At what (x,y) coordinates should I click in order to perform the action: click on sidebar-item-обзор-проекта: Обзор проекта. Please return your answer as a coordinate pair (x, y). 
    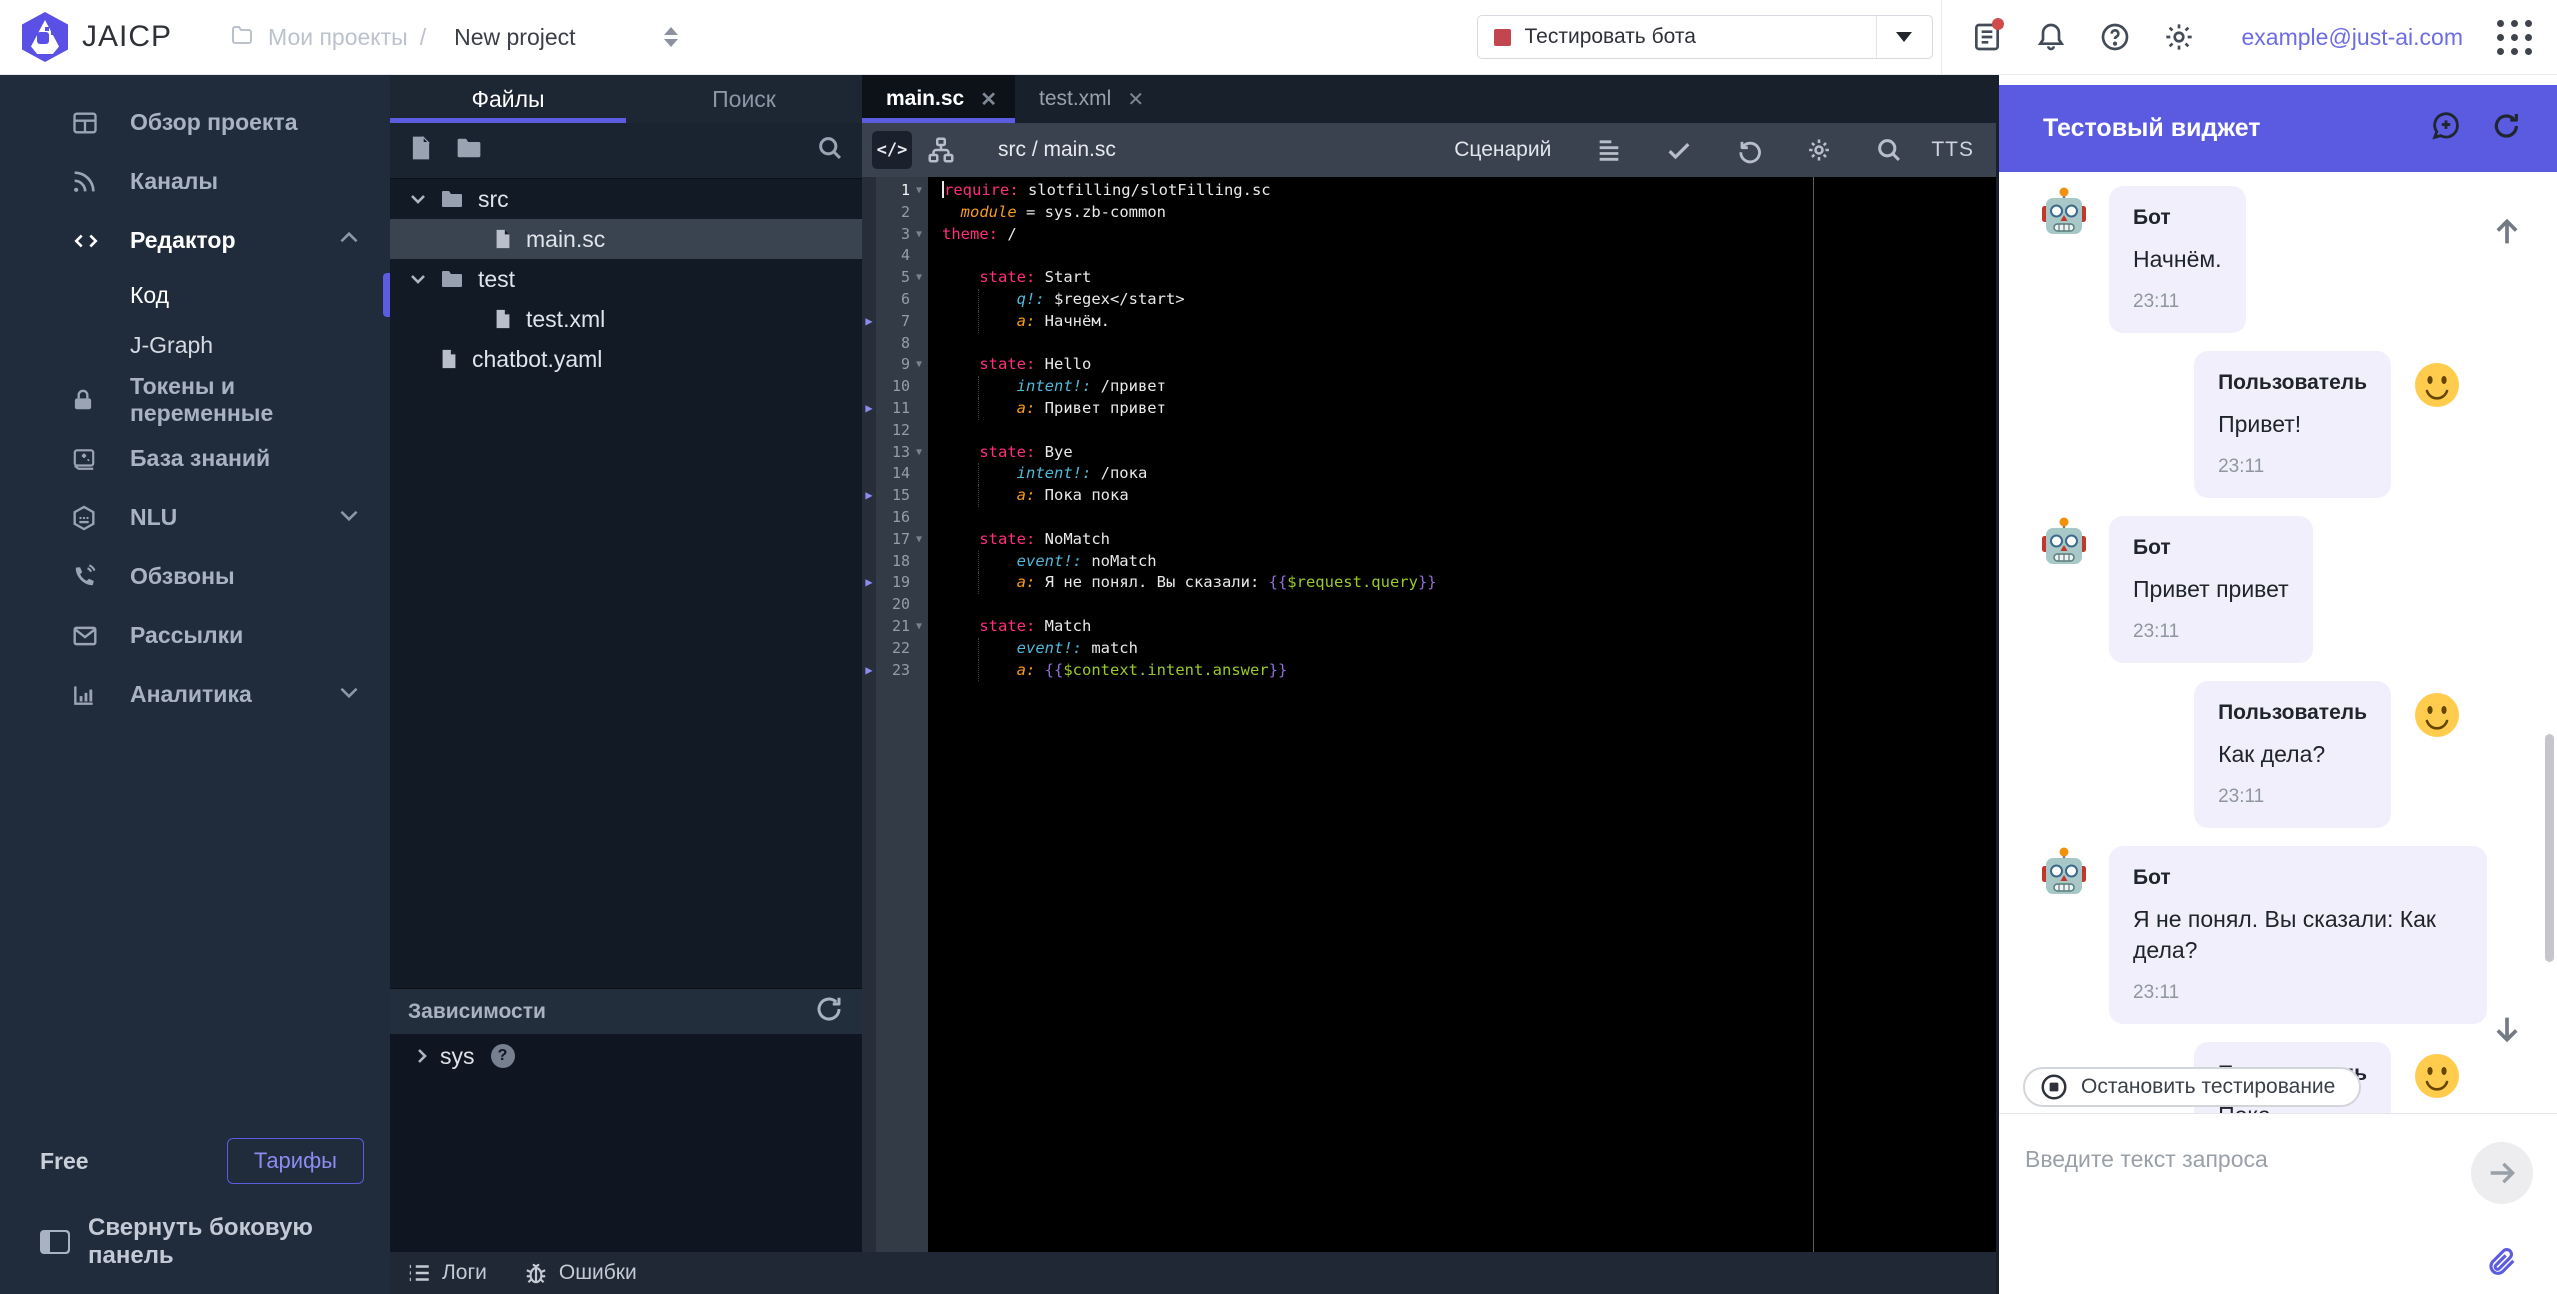
    Looking at the image, I should click on (195, 122).